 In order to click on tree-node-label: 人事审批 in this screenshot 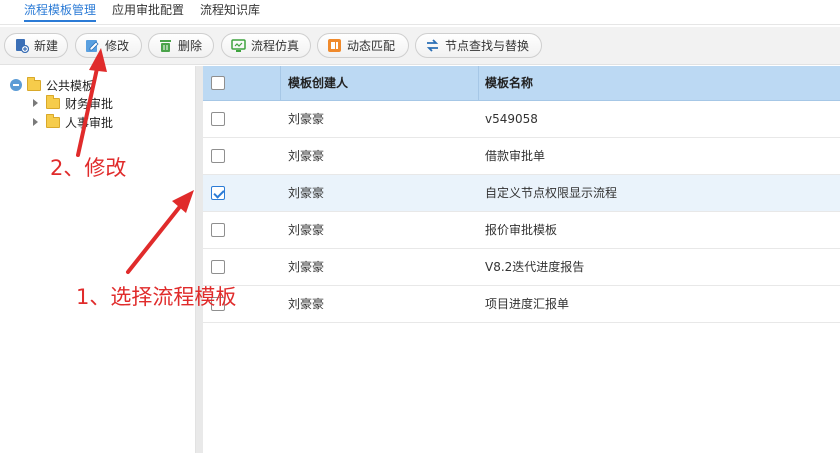, I will do `click(89, 122)`.